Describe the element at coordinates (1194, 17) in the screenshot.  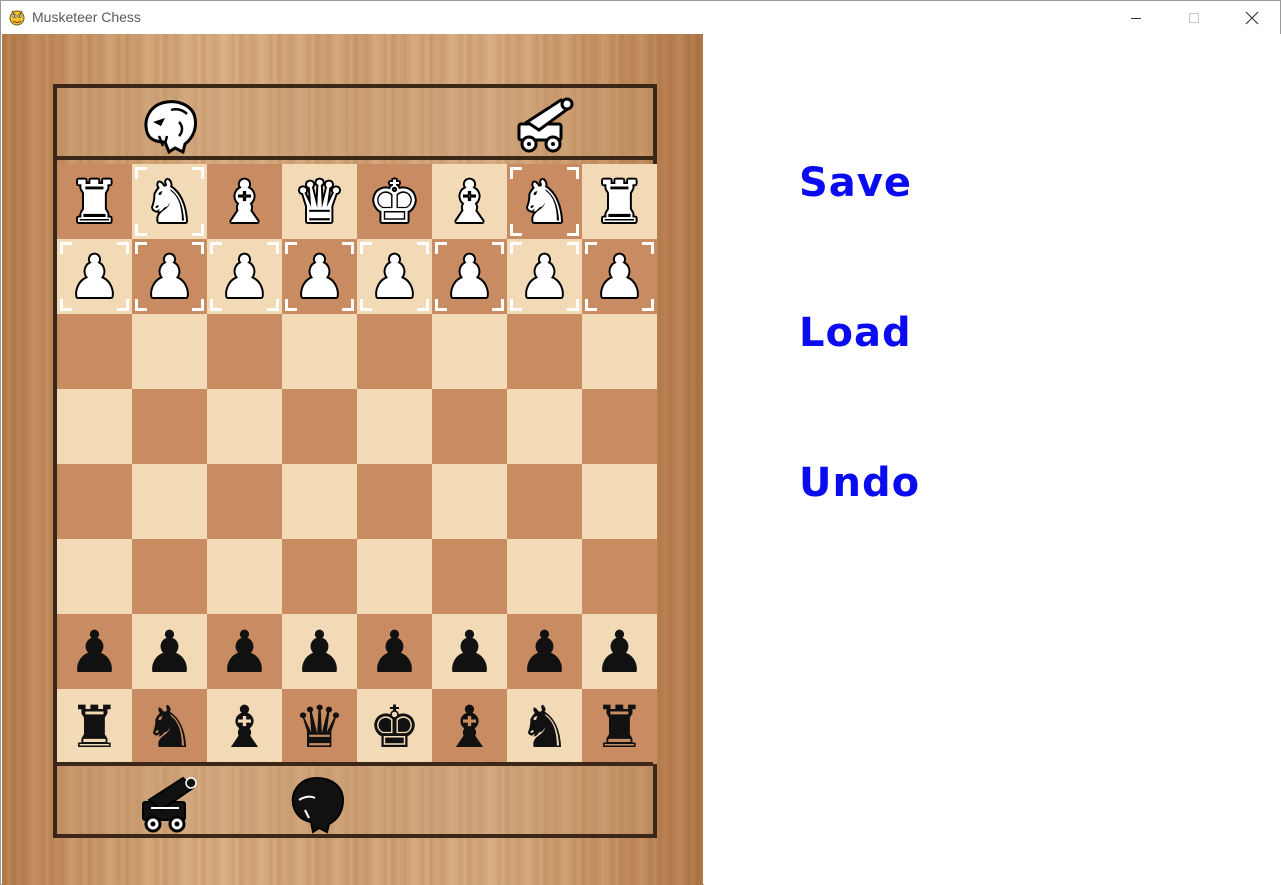
I see `maximize-button` at that location.